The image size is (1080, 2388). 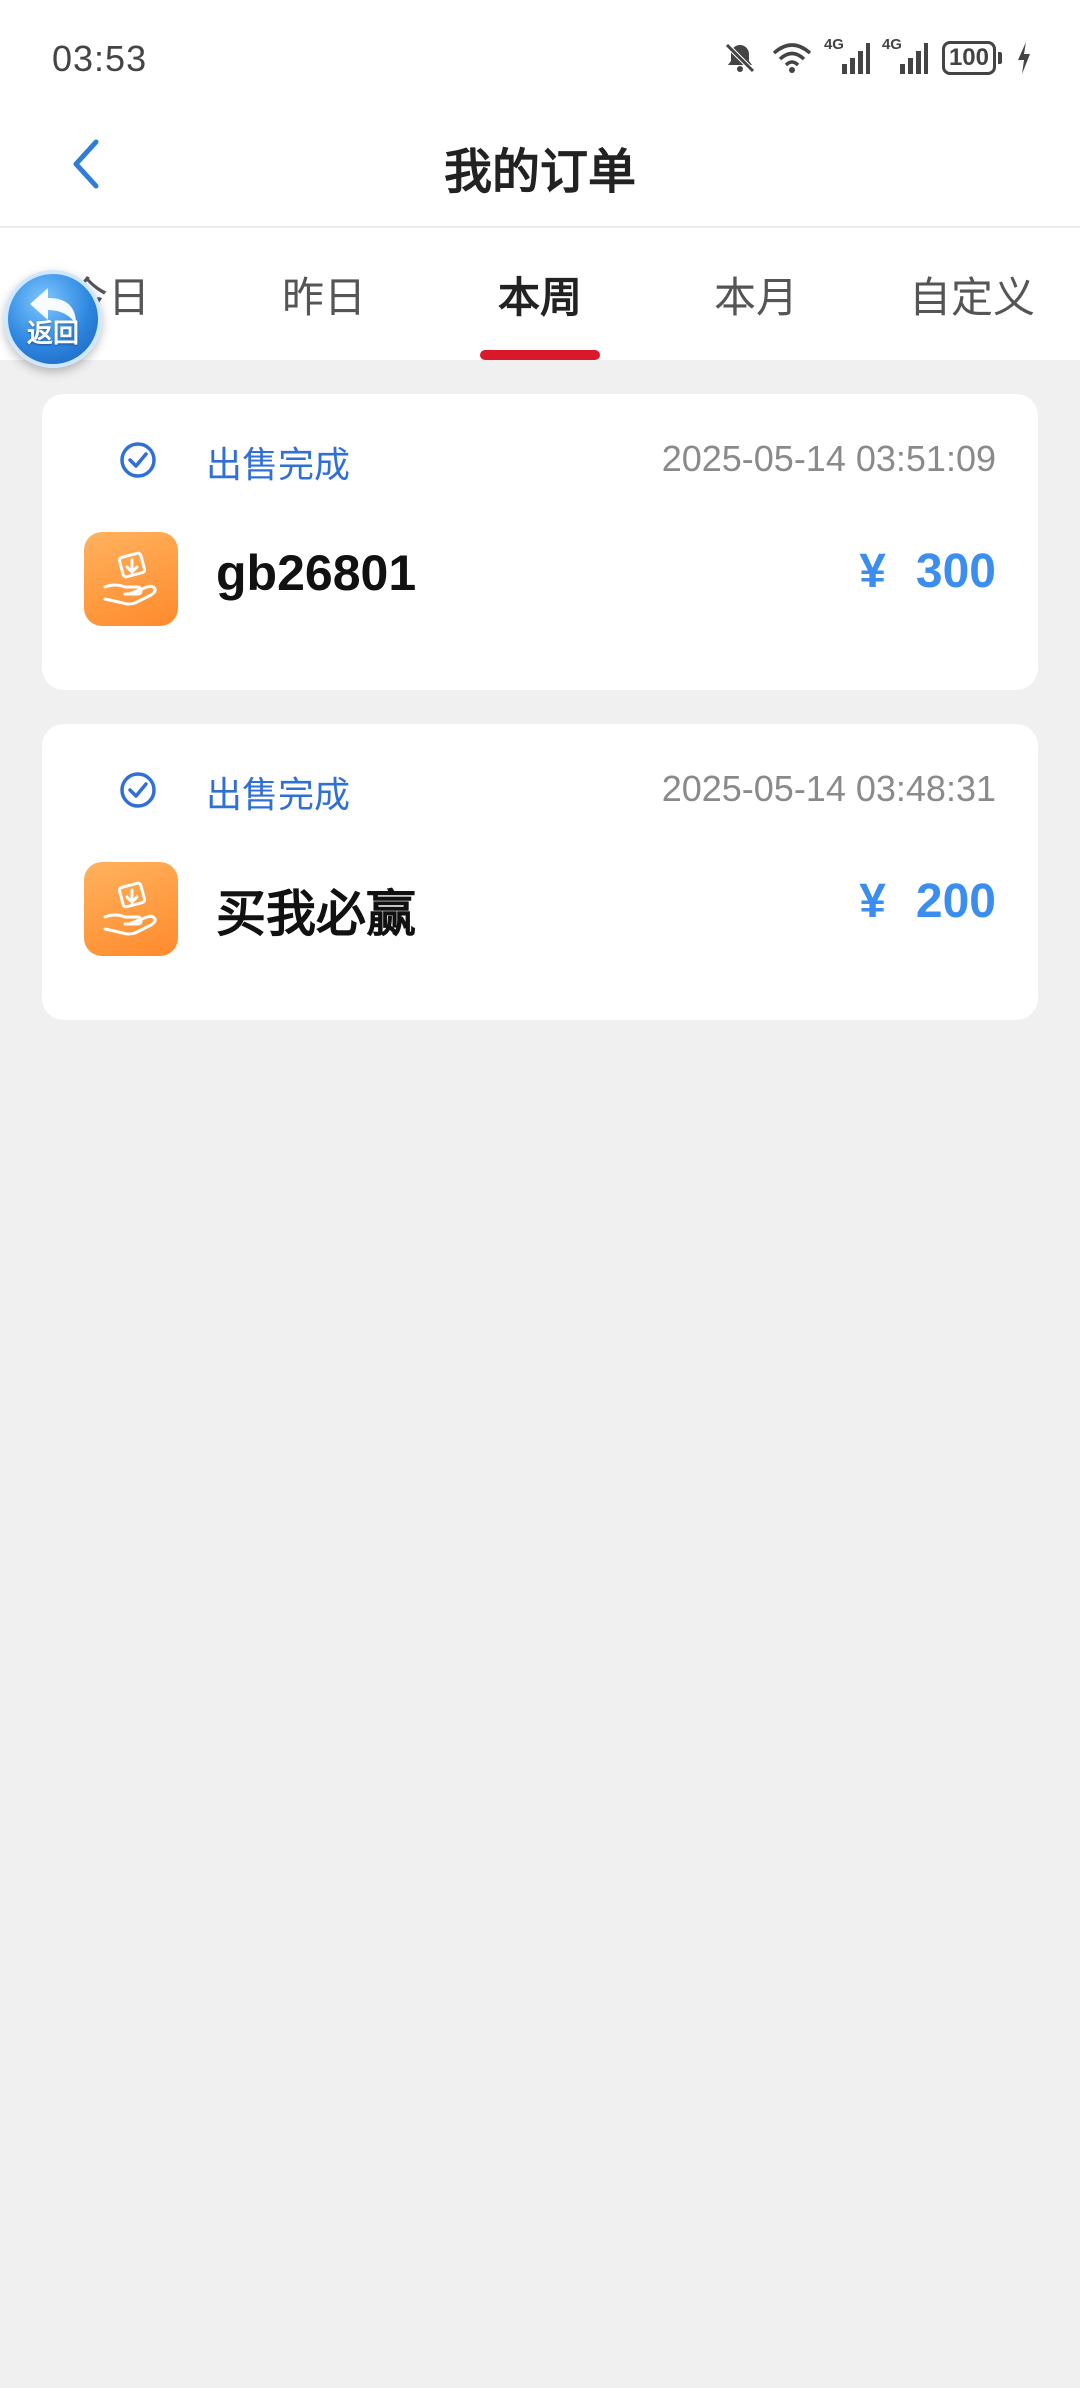 I want to click on header: 我的订单, so click(x=540, y=173).